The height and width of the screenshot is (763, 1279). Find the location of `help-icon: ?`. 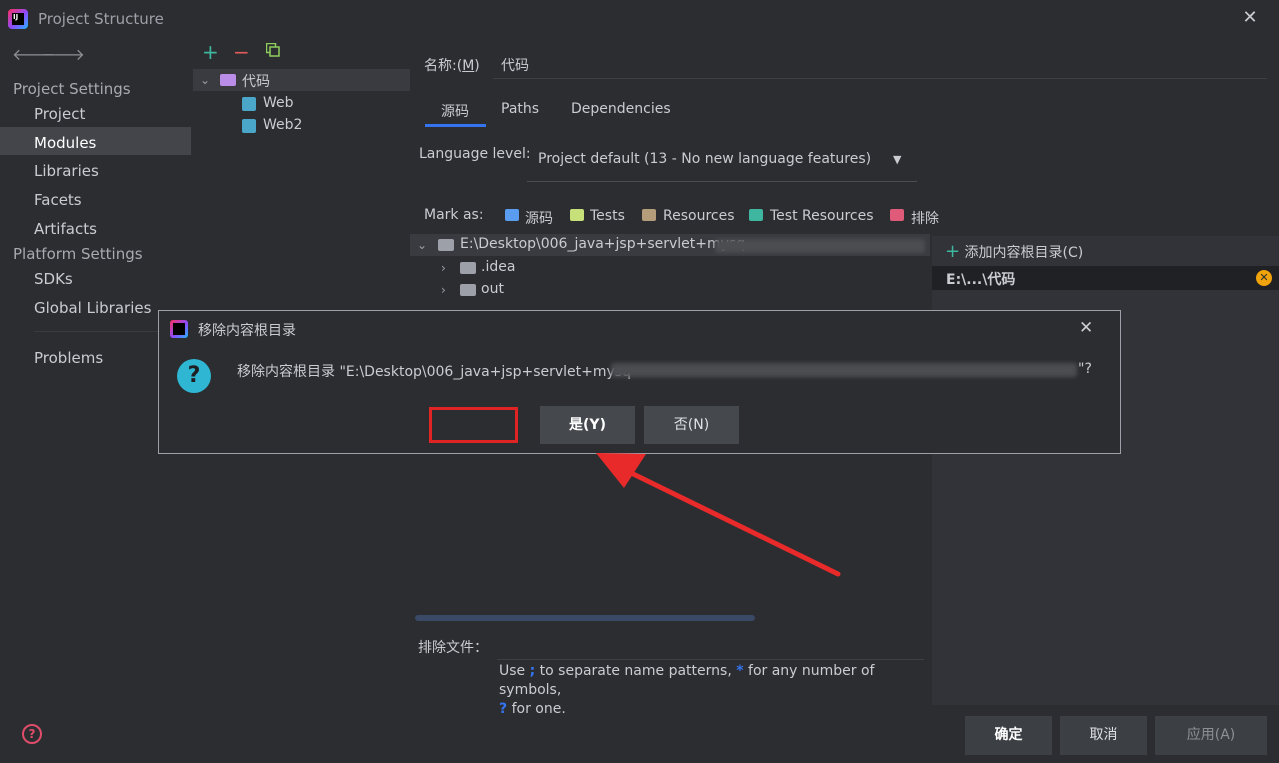

help-icon: ? is located at coordinates (32, 734).